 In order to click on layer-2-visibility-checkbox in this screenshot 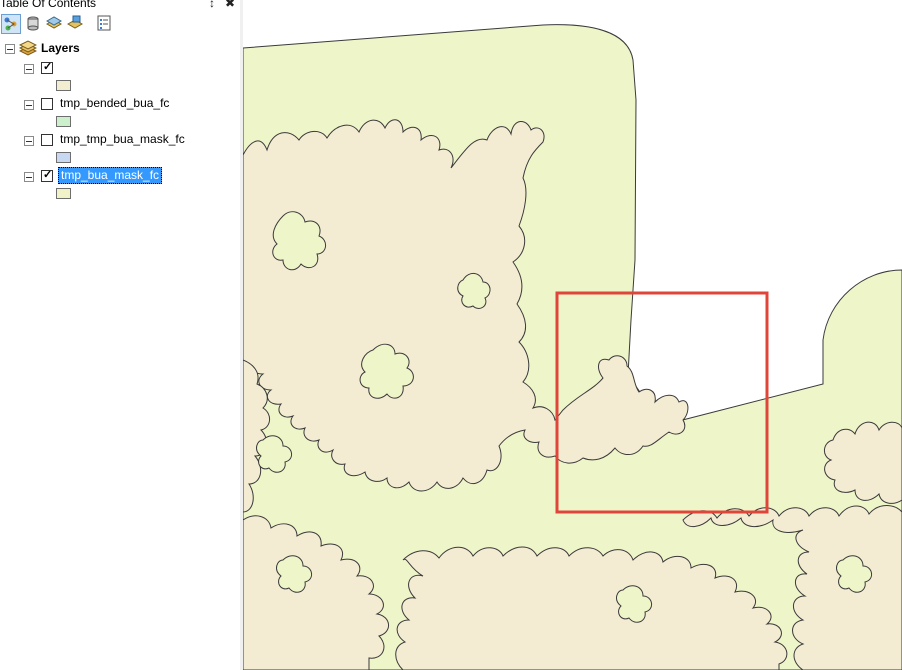, I will do `click(47, 104)`.